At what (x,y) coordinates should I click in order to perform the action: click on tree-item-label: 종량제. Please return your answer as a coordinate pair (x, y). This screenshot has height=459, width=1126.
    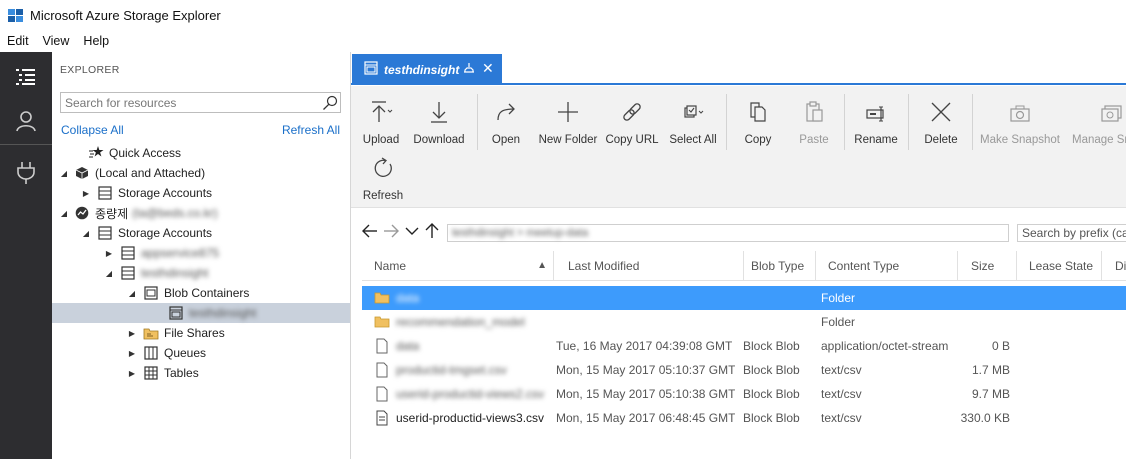
    Looking at the image, I should click on (112, 213).